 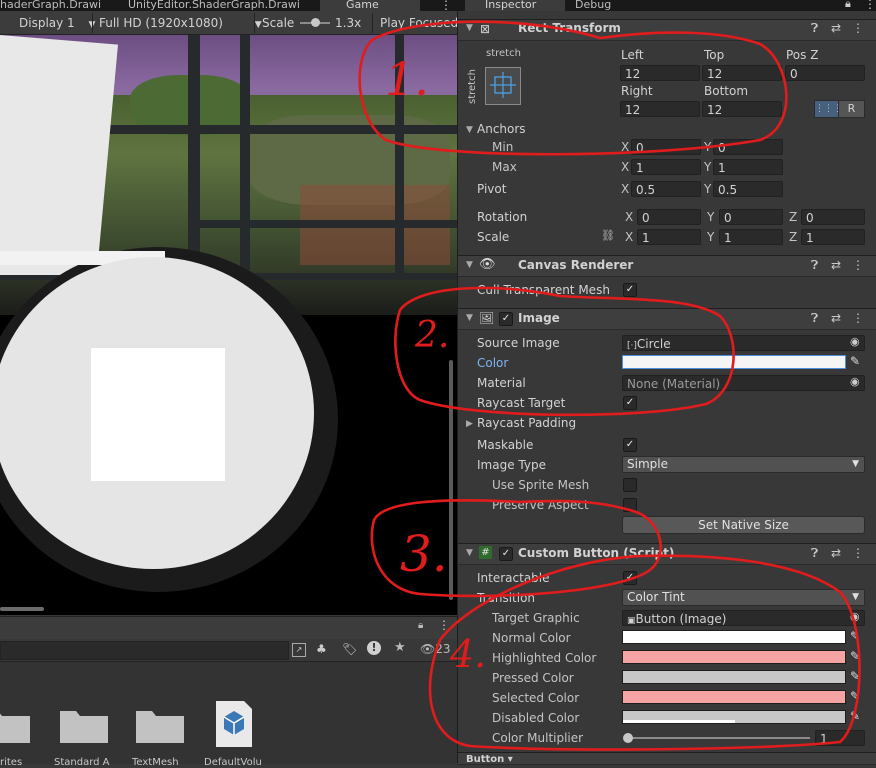 I want to click on selected-color-swatch, so click(x=734, y=697).